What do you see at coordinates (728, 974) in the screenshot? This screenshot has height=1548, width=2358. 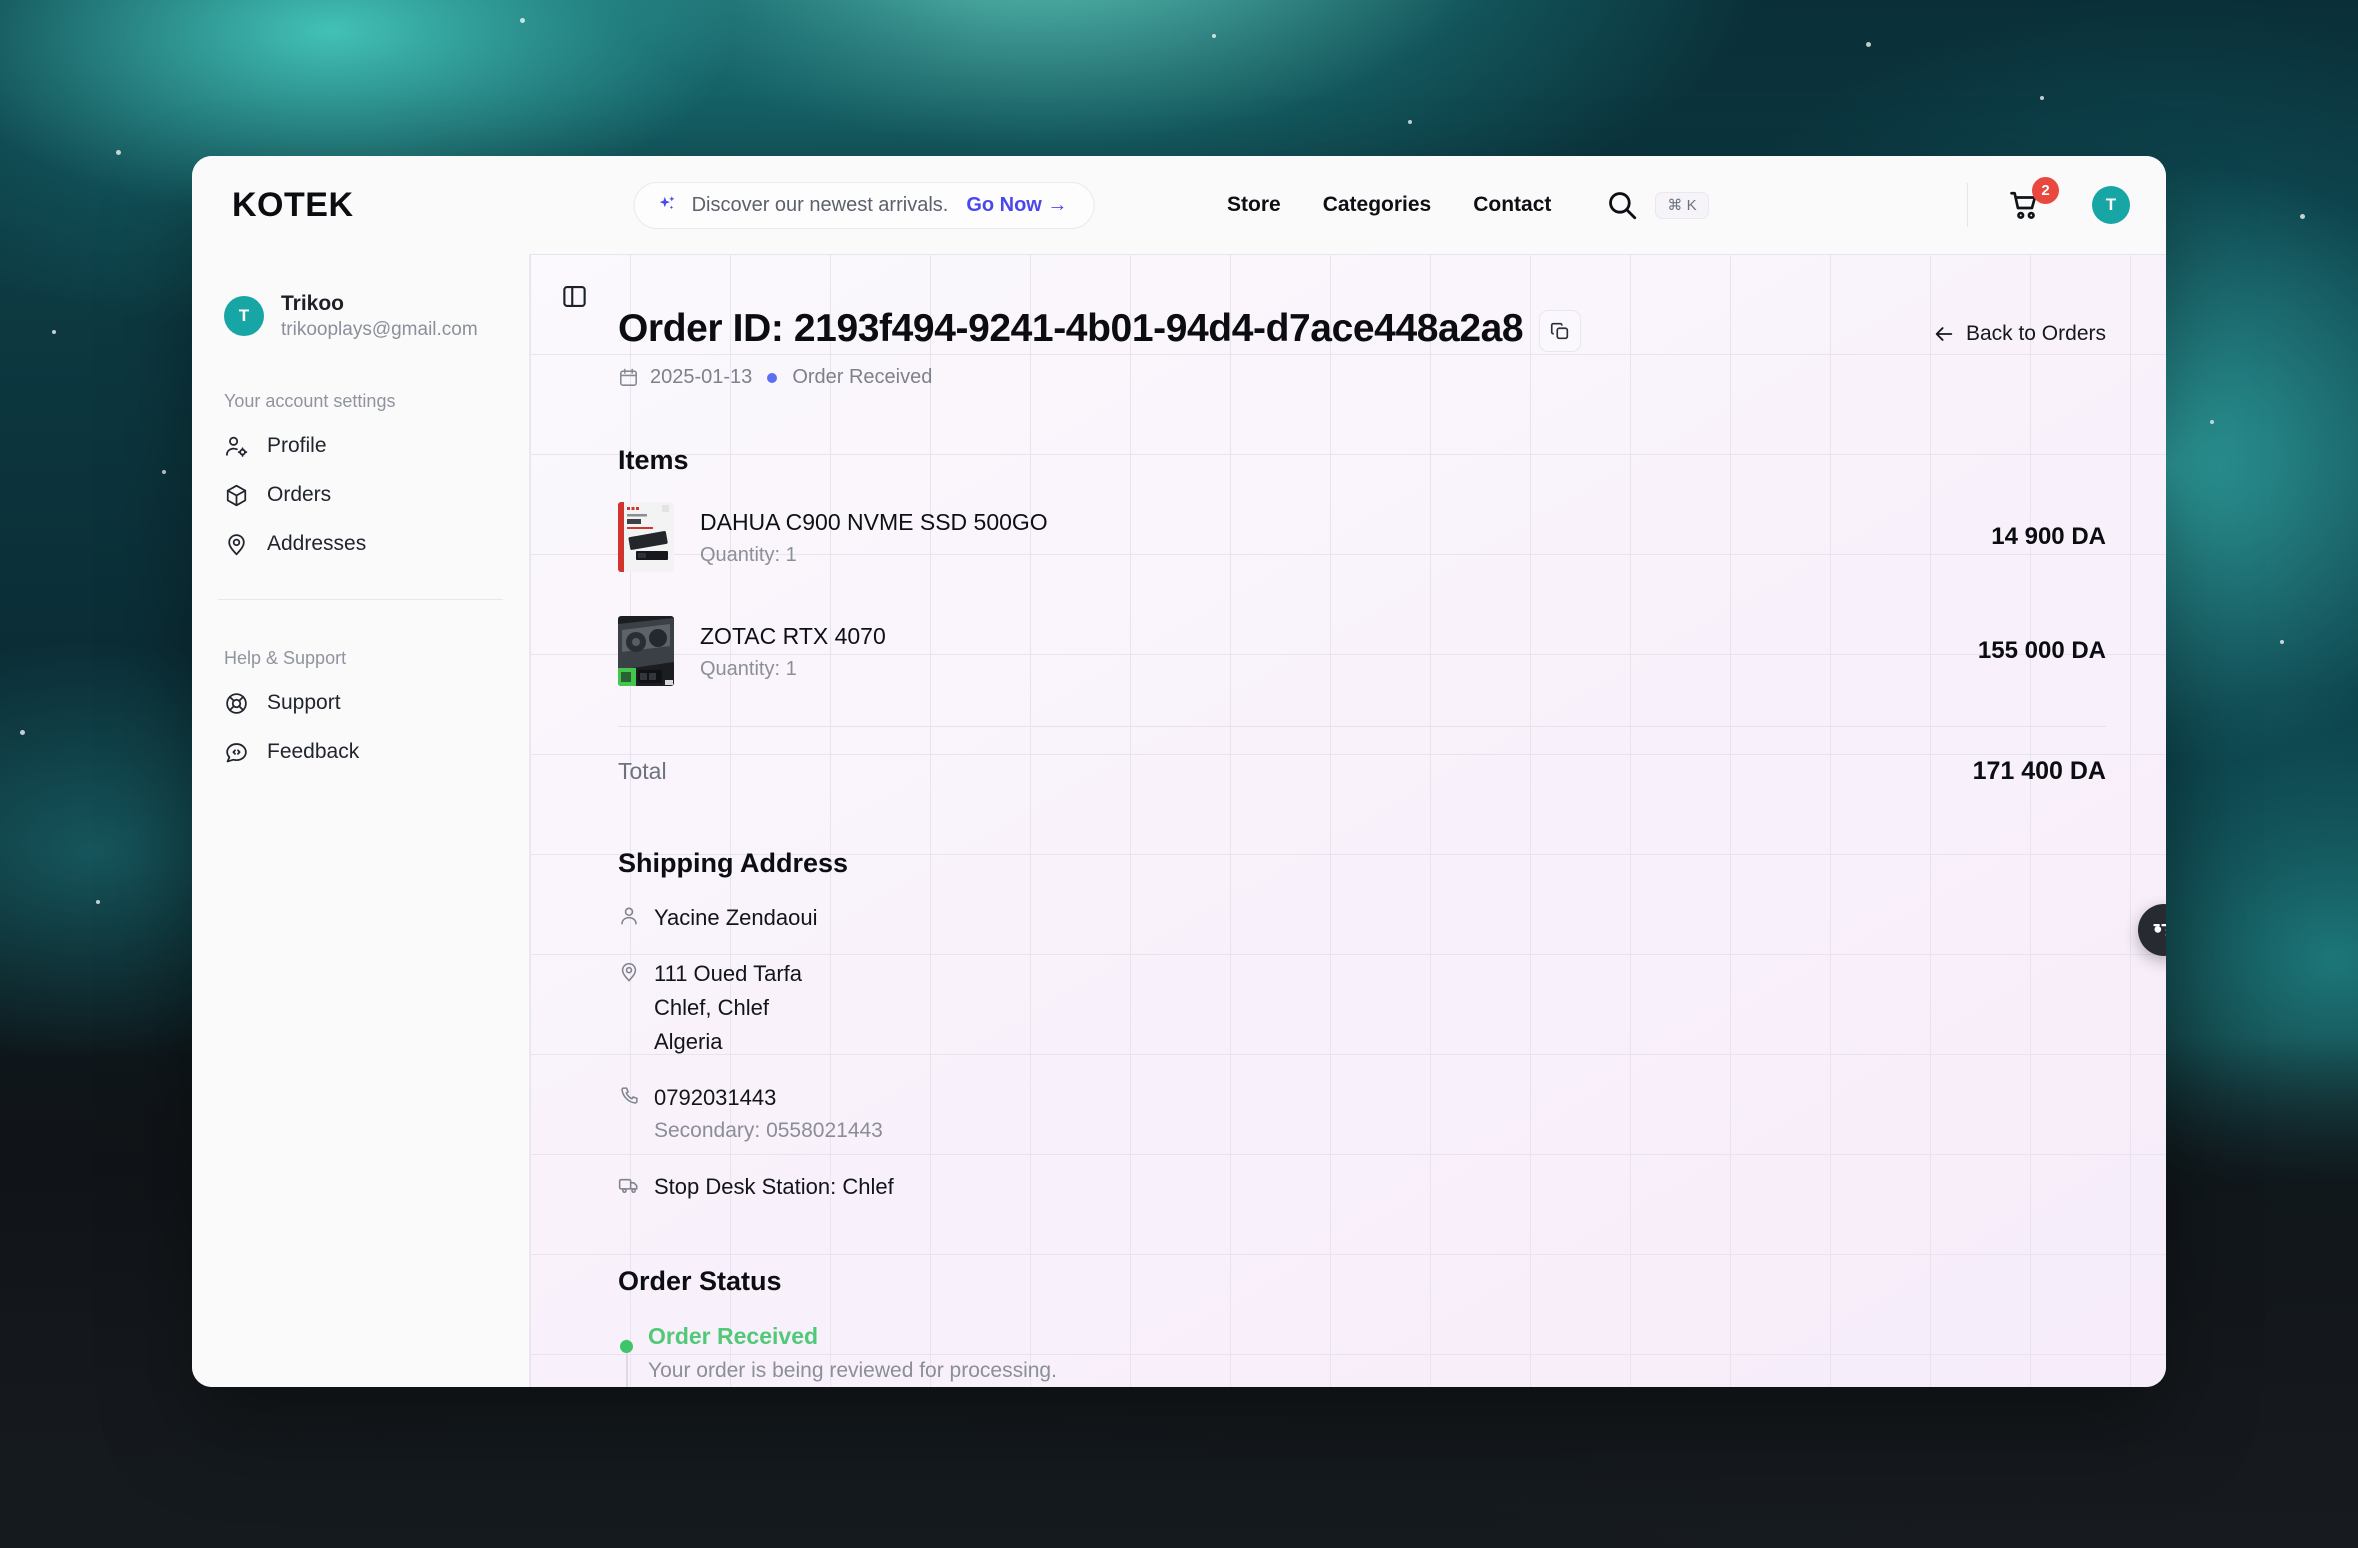 I see `shipping-street: 111 Oued Tarfa` at bounding box center [728, 974].